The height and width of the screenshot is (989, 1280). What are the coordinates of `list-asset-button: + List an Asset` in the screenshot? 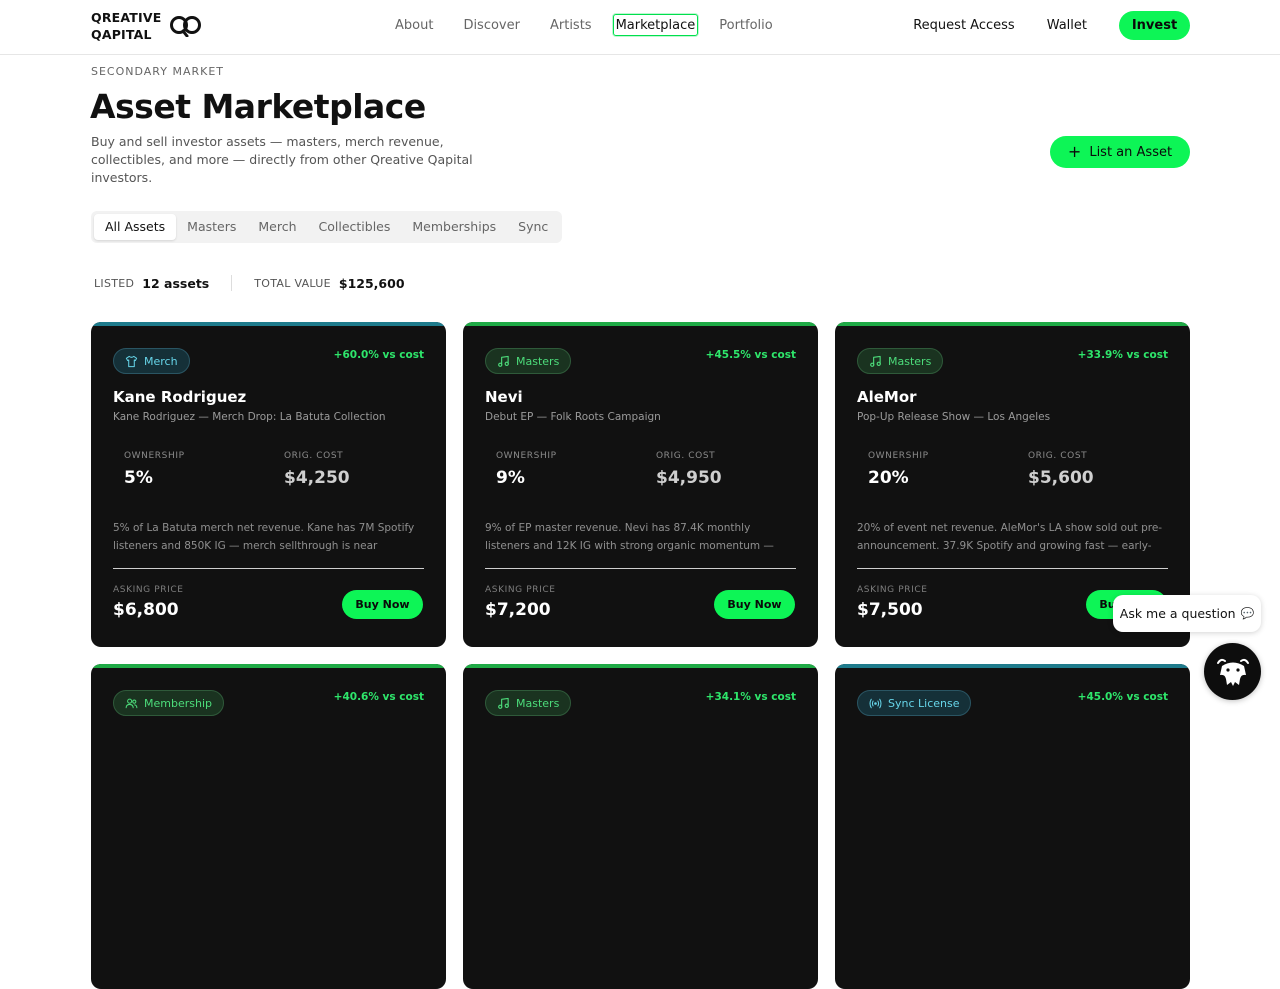 It's located at (1120, 152).